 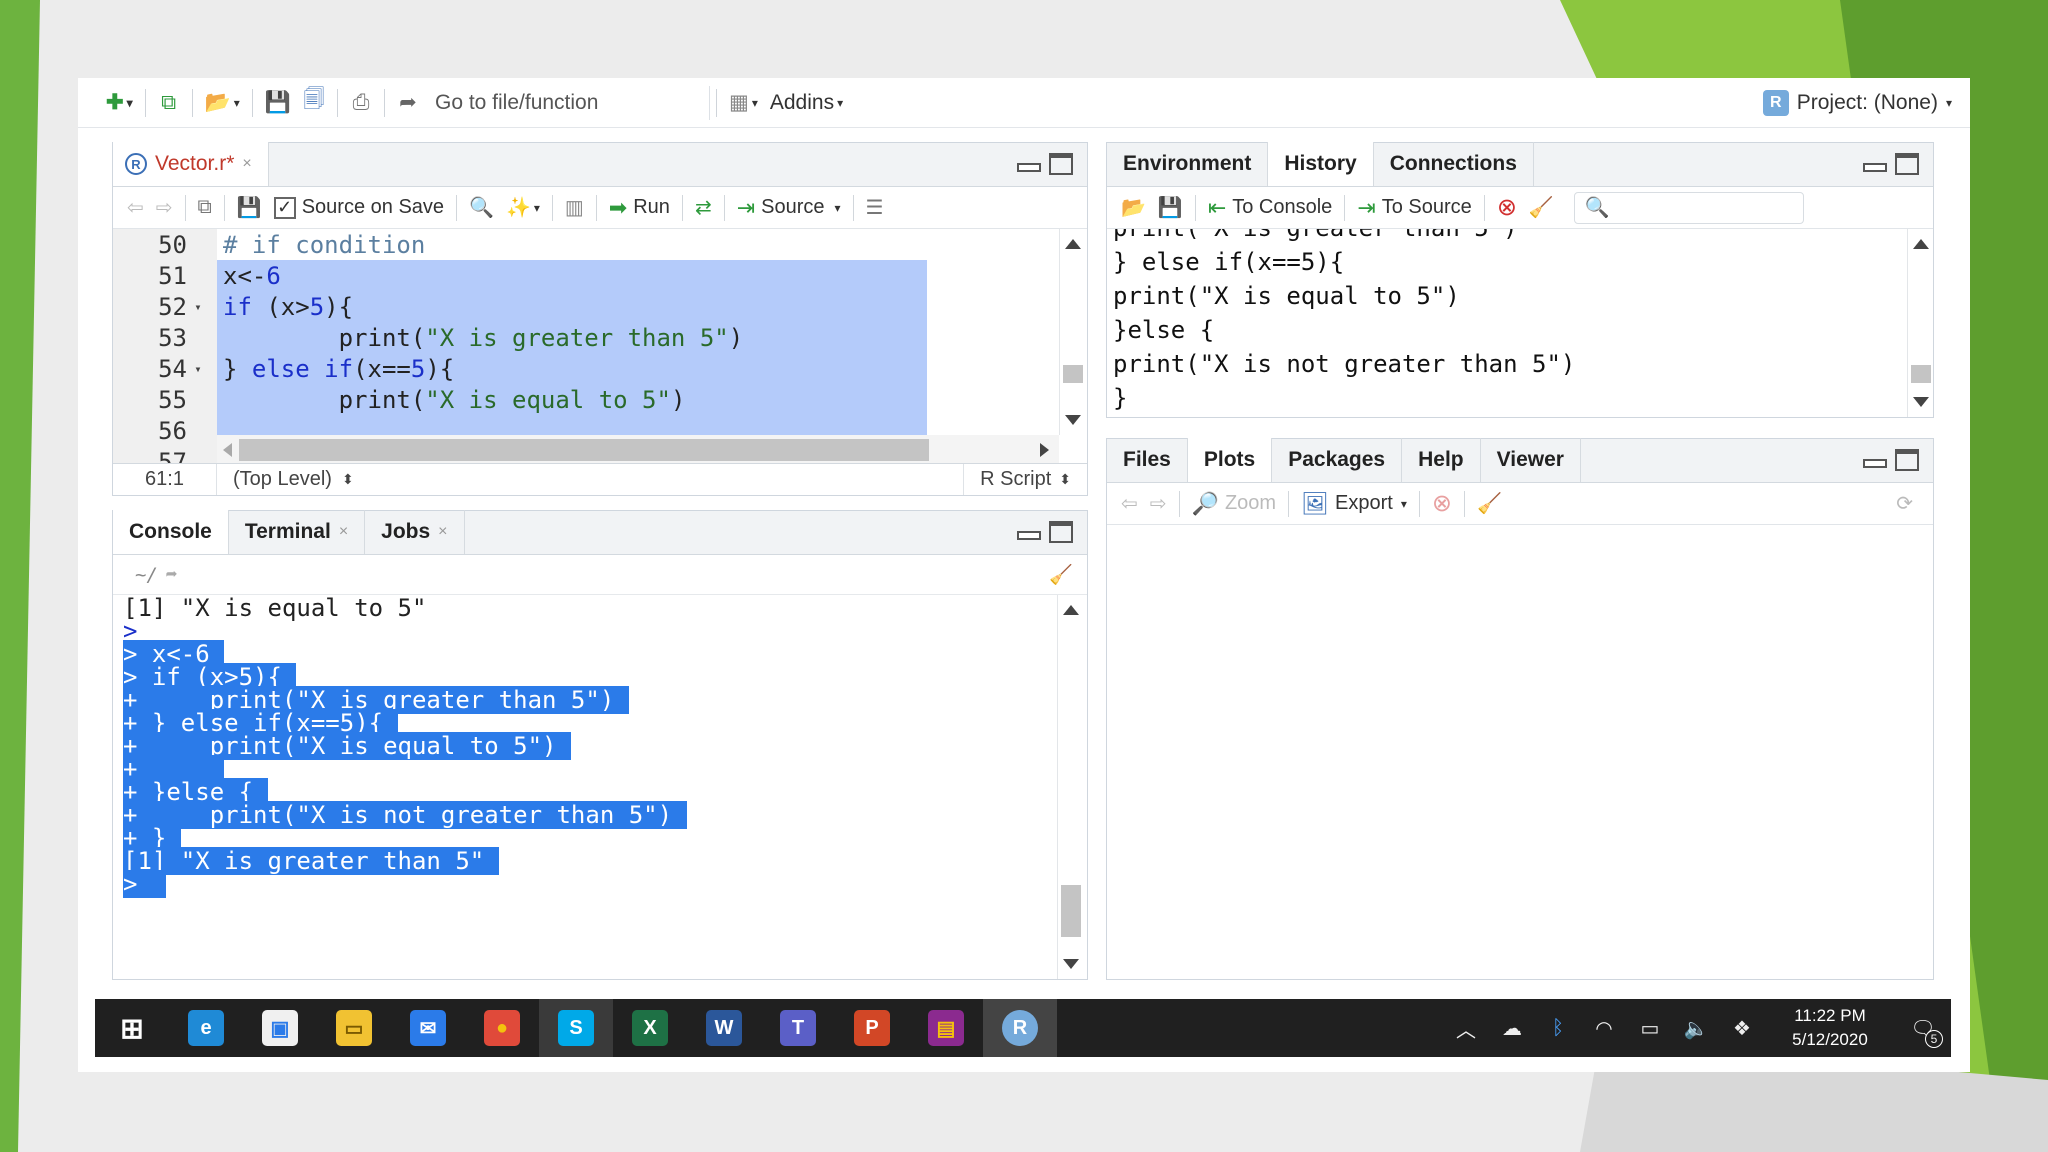 What do you see at coordinates (1344, 364) in the screenshot?
I see `history-entry: print("X is not greater than 5")` at bounding box center [1344, 364].